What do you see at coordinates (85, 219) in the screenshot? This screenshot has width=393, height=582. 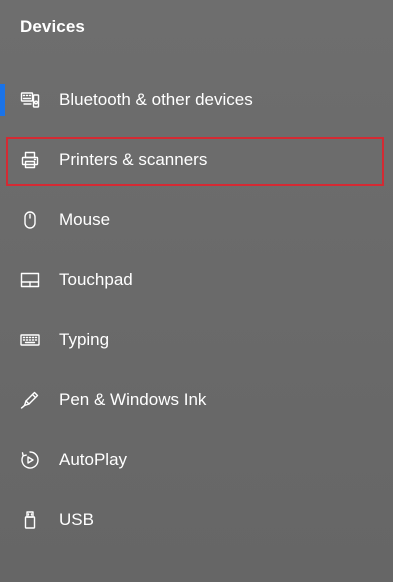 I see `nav-item-label: Mouse` at bounding box center [85, 219].